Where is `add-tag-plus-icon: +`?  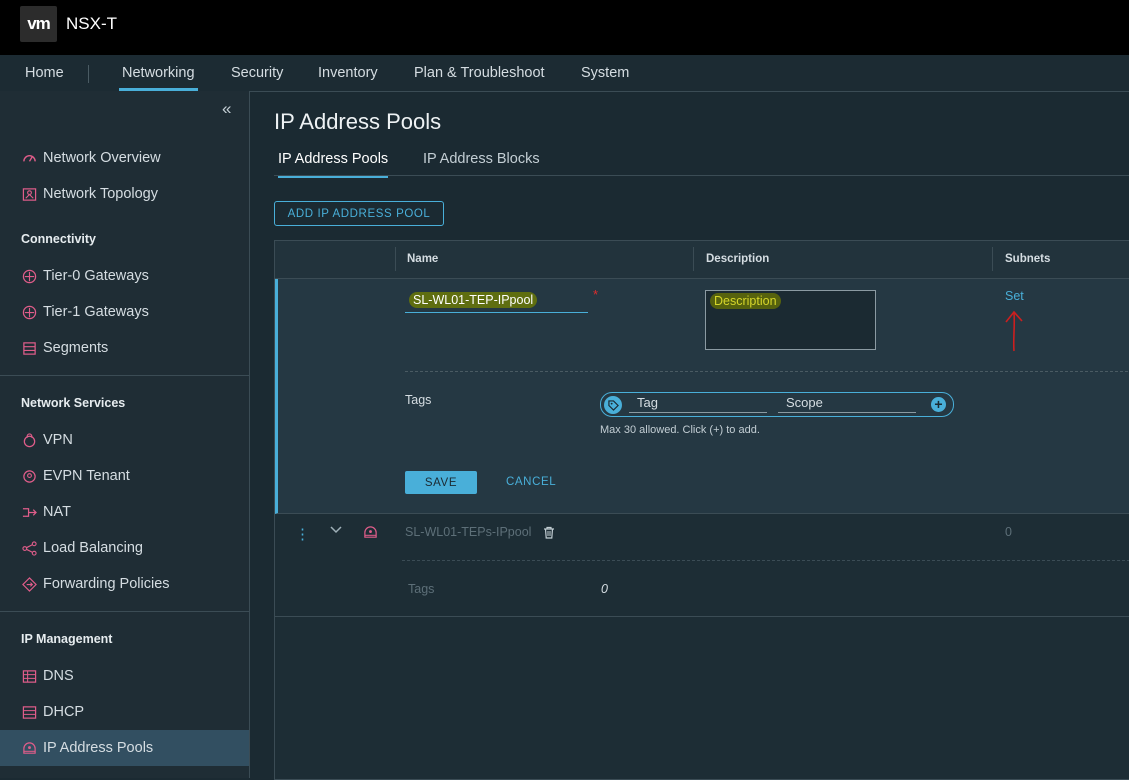 add-tag-plus-icon: + is located at coordinates (938, 404).